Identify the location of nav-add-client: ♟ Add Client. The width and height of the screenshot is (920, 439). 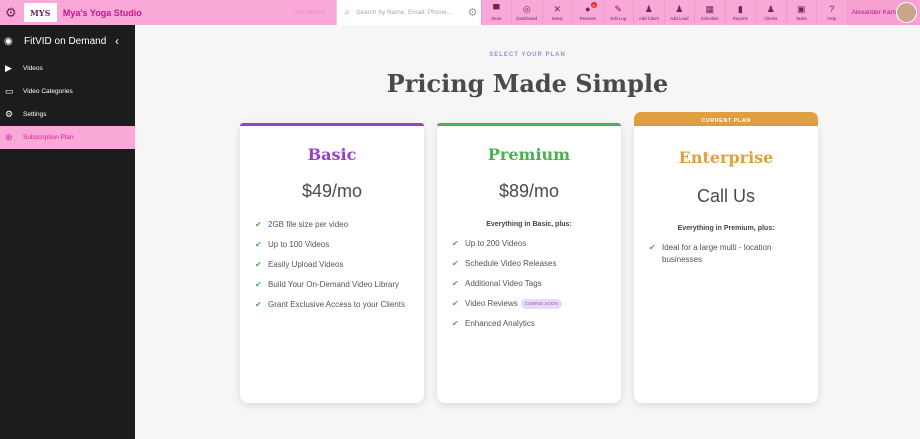
(648, 12).